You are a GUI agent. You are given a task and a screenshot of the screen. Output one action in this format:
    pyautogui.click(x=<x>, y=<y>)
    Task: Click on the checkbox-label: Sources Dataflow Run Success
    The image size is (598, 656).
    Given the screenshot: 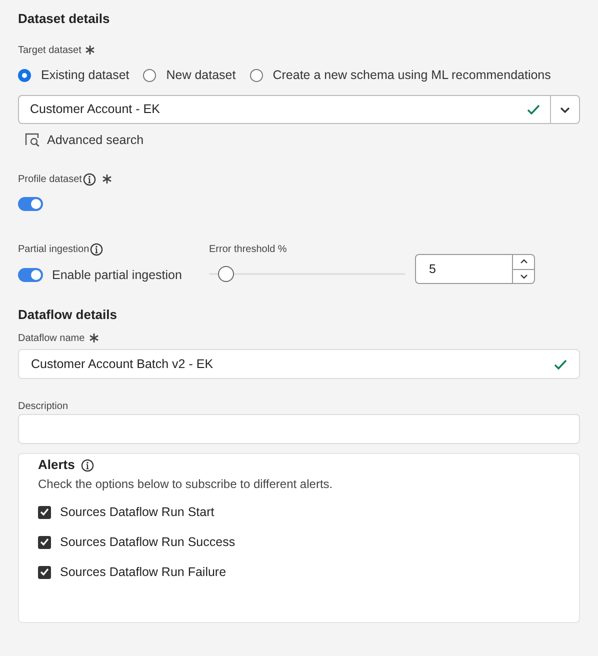 What is the action you would take?
    pyautogui.click(x=148, y=542)
    